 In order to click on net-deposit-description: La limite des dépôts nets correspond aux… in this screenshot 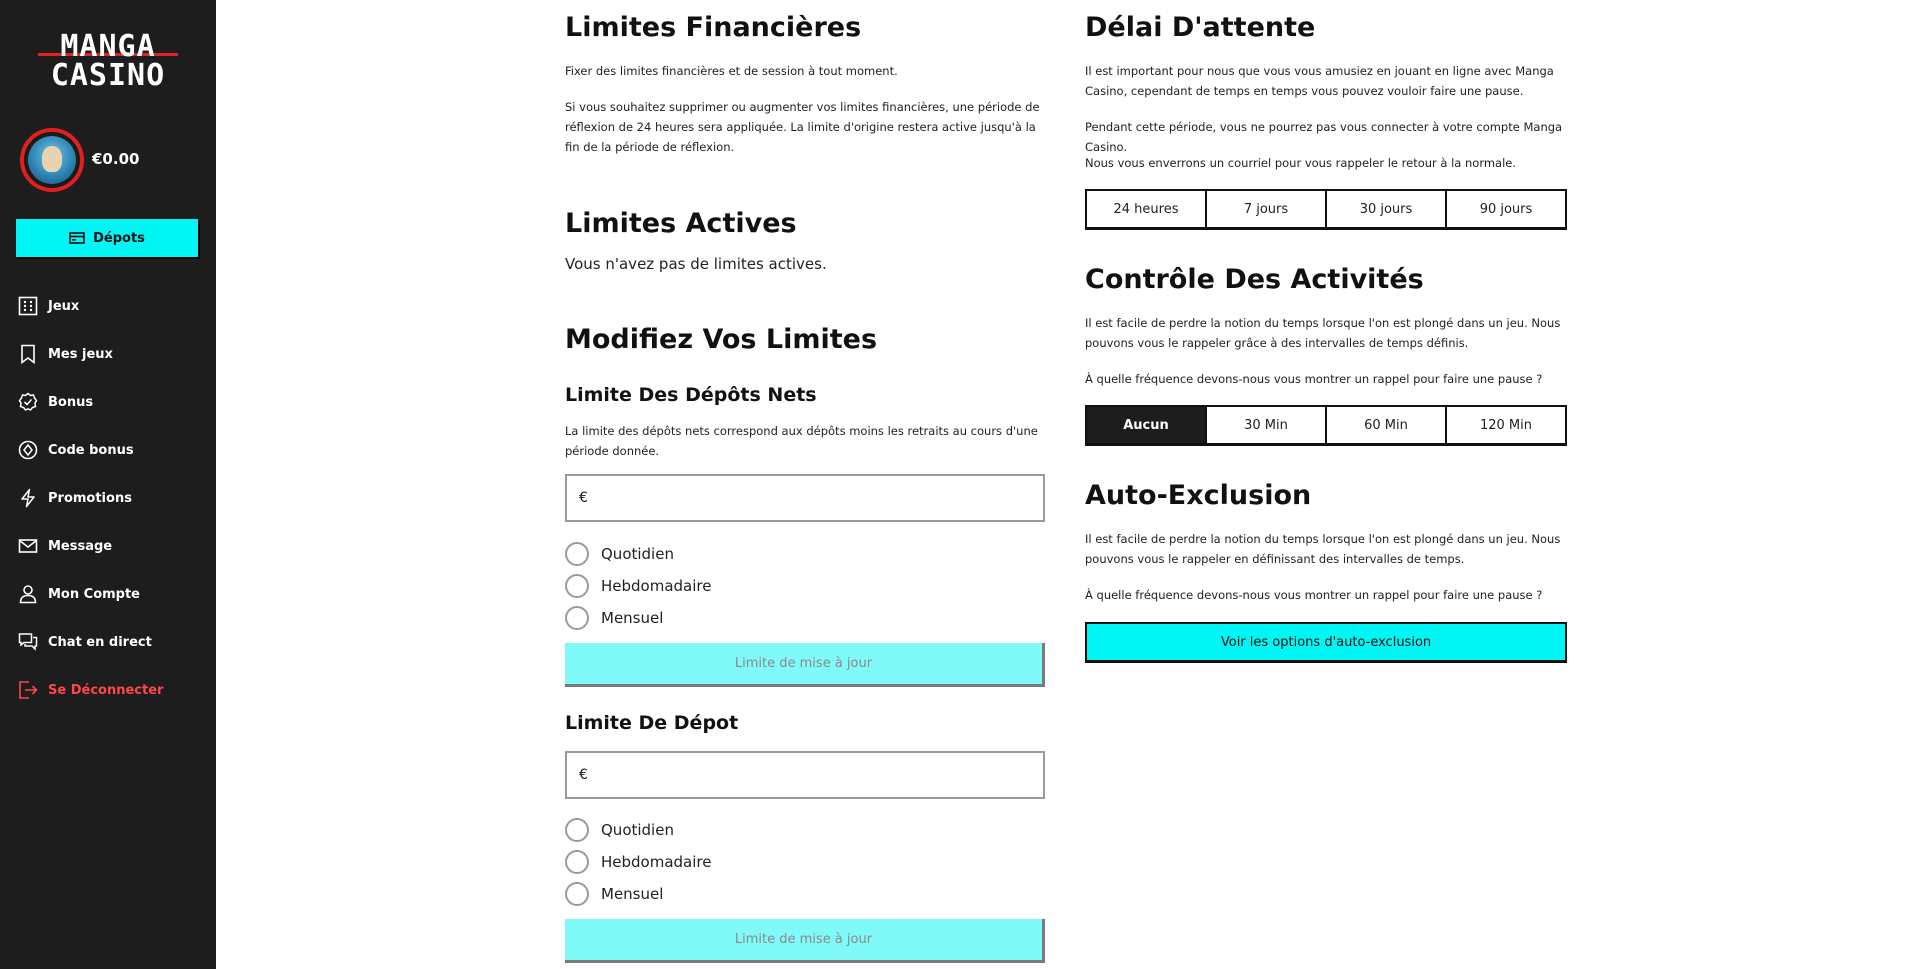, I will do `click(801, 441)`.